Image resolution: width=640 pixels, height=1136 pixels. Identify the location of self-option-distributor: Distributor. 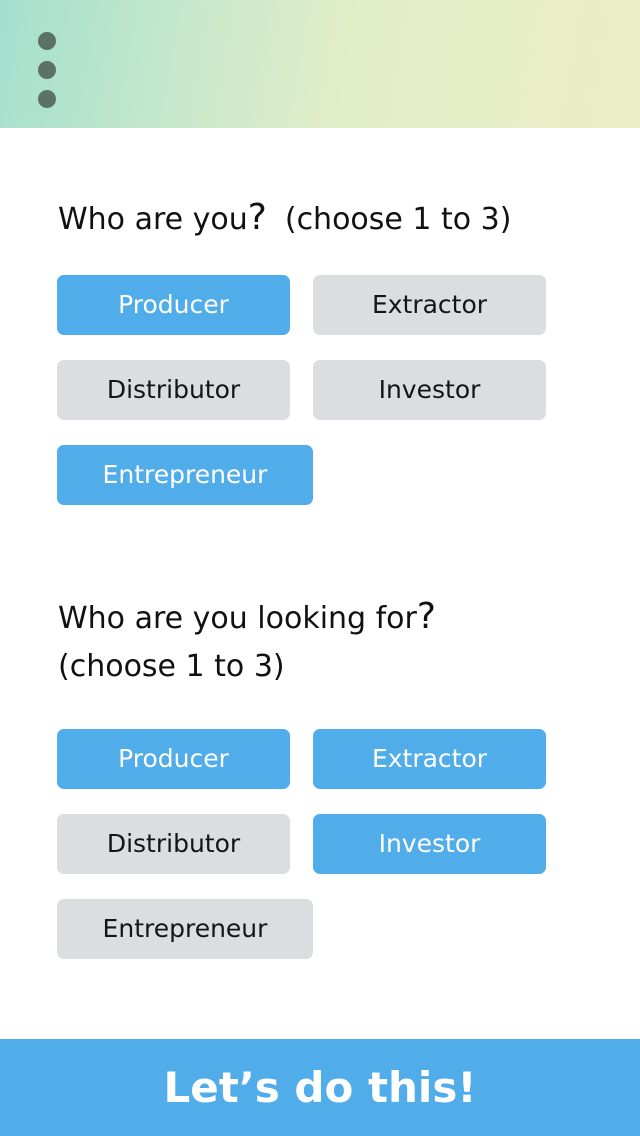
(173, 390).